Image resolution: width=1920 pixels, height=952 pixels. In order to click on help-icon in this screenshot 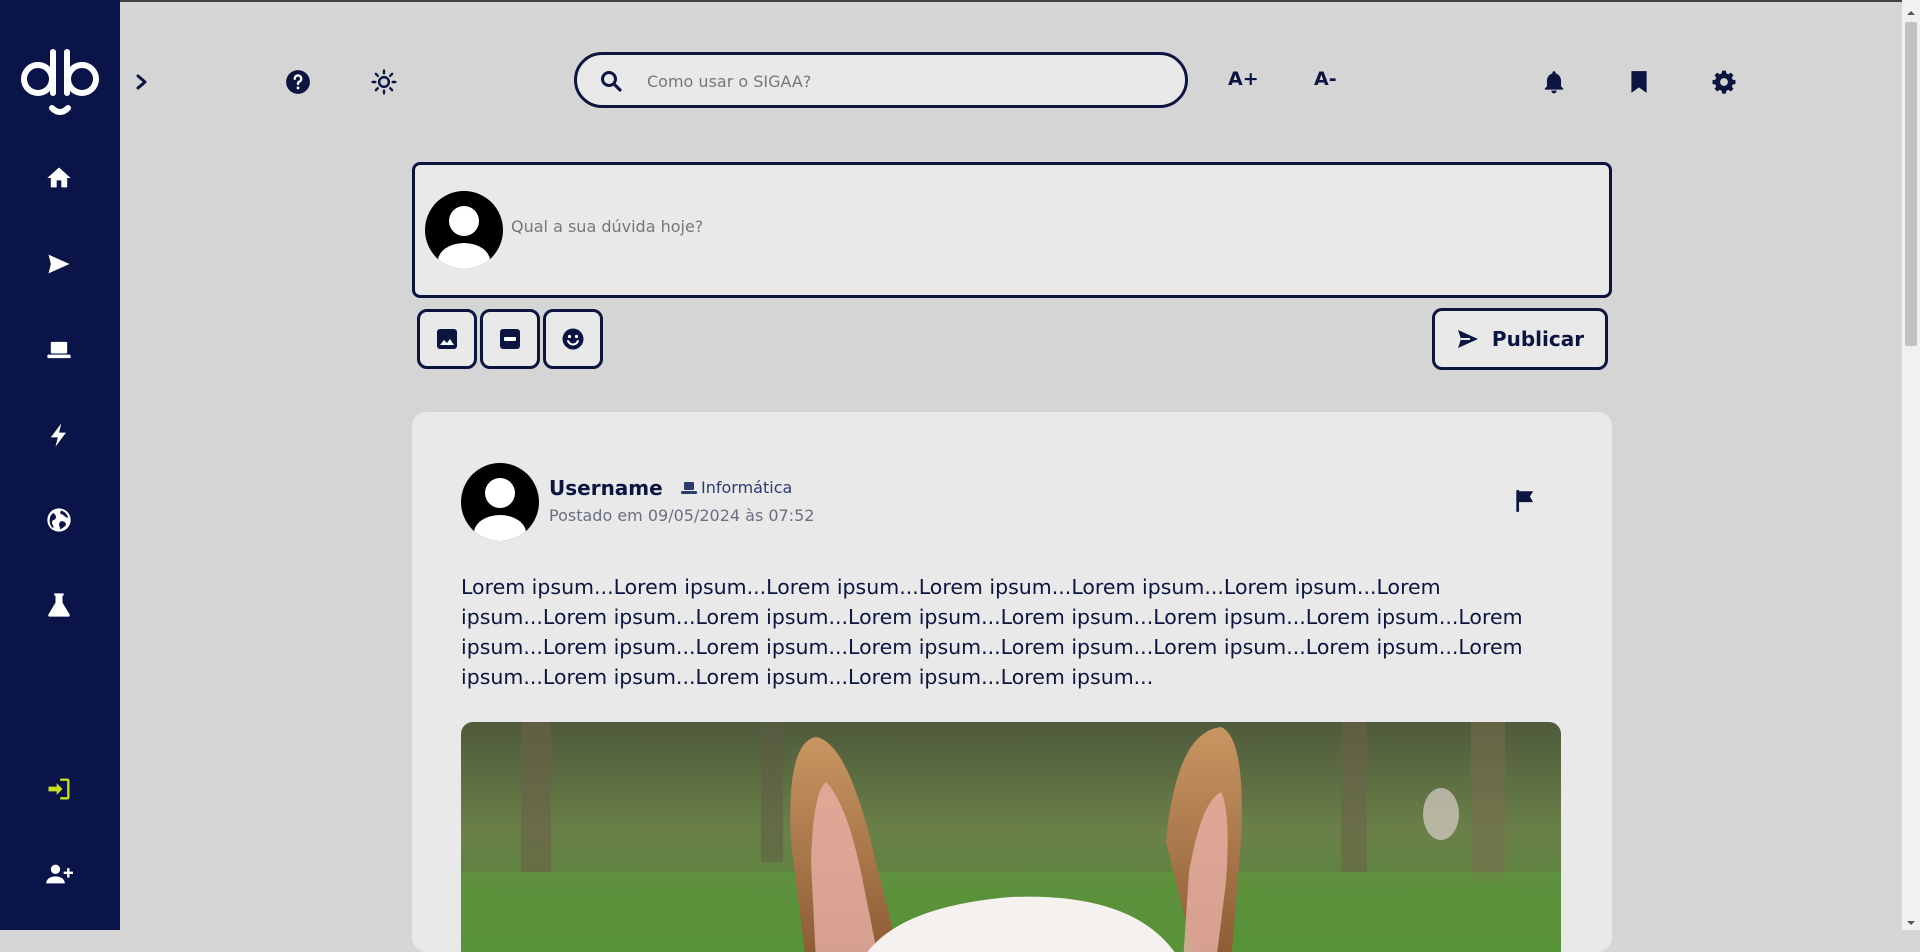, I will do `click(298, 82)`.